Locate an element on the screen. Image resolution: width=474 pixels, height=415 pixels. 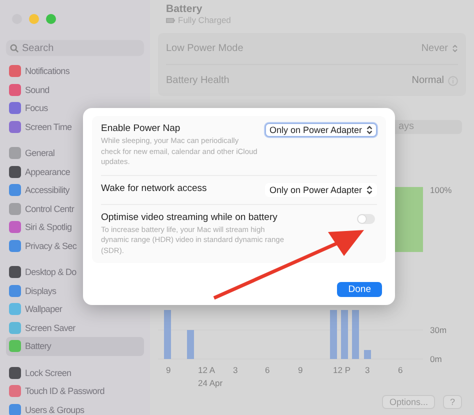
axis-label: 100% is located at coordinates (441, 190).